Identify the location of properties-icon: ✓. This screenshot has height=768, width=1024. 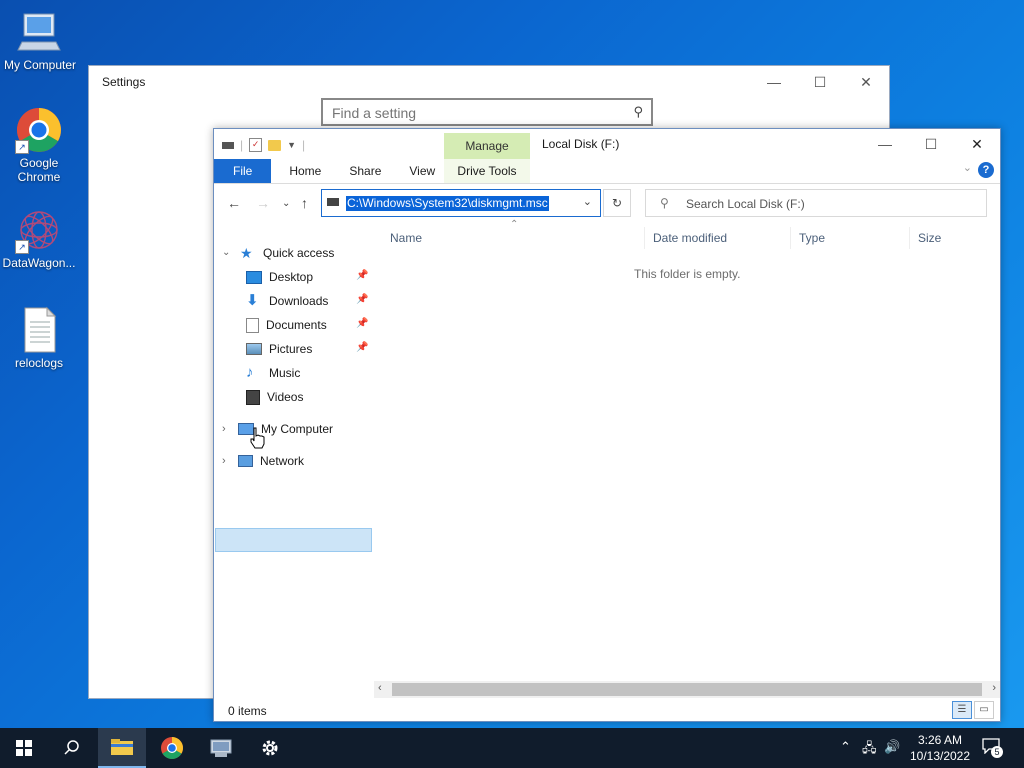
(256, 145).